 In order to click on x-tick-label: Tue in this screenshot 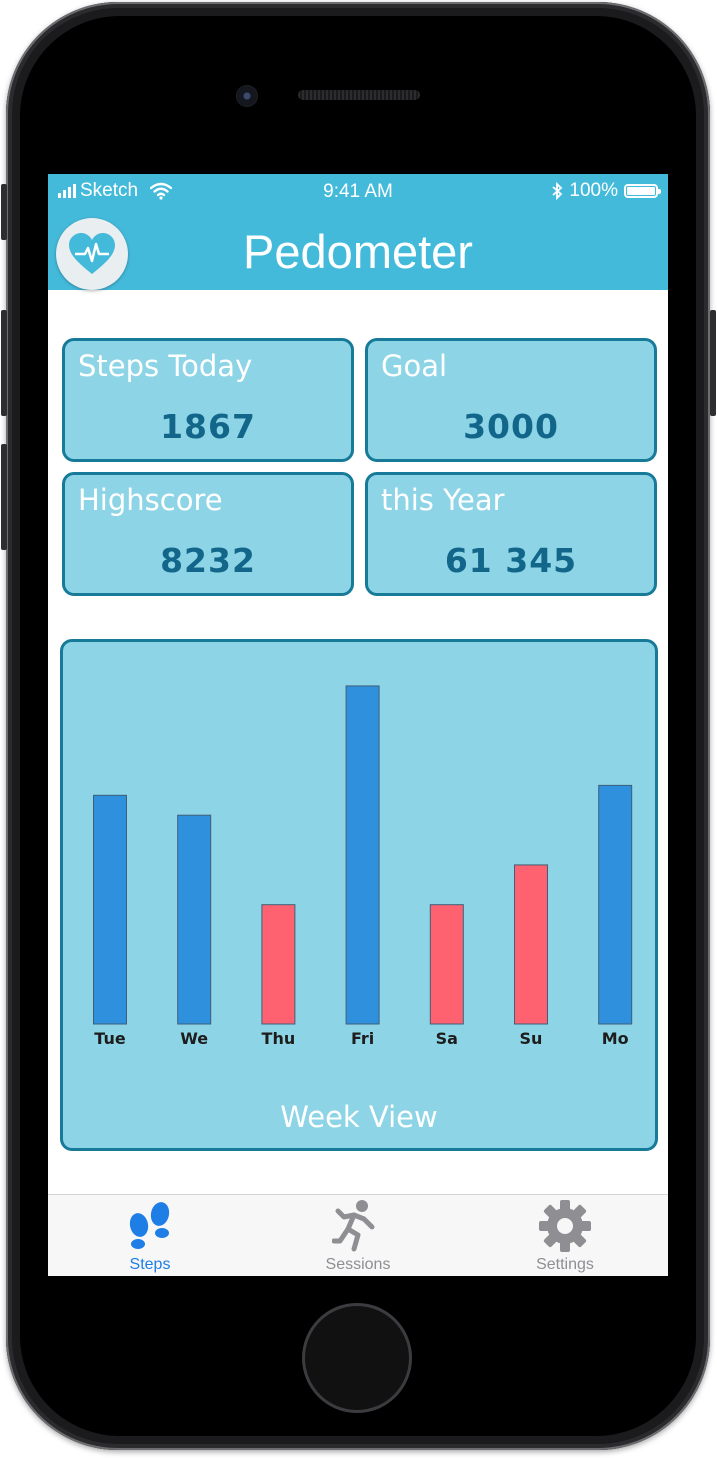, I will do `click(110, 1038)`.